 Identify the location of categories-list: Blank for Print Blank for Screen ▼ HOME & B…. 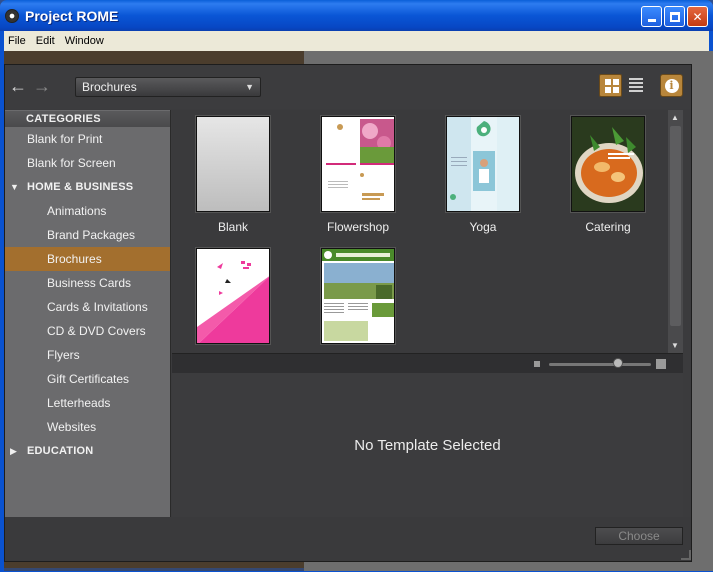
(87, 295).